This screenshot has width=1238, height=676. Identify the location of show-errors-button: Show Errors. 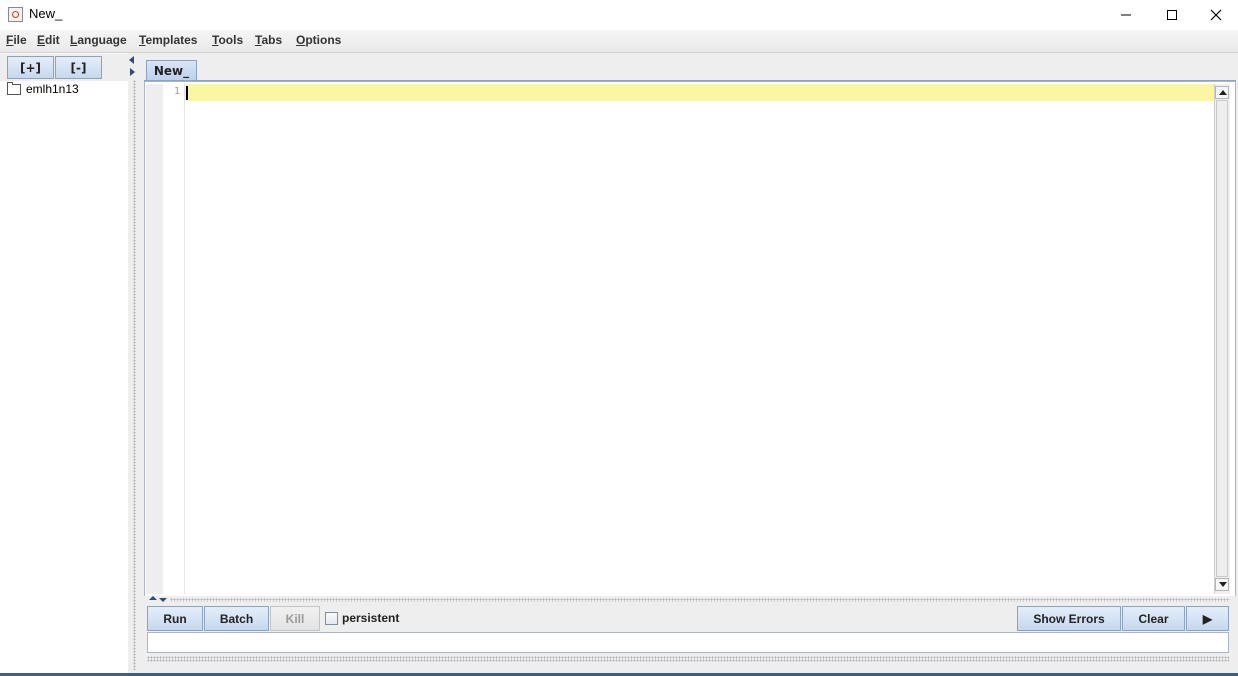
(1069, 618).